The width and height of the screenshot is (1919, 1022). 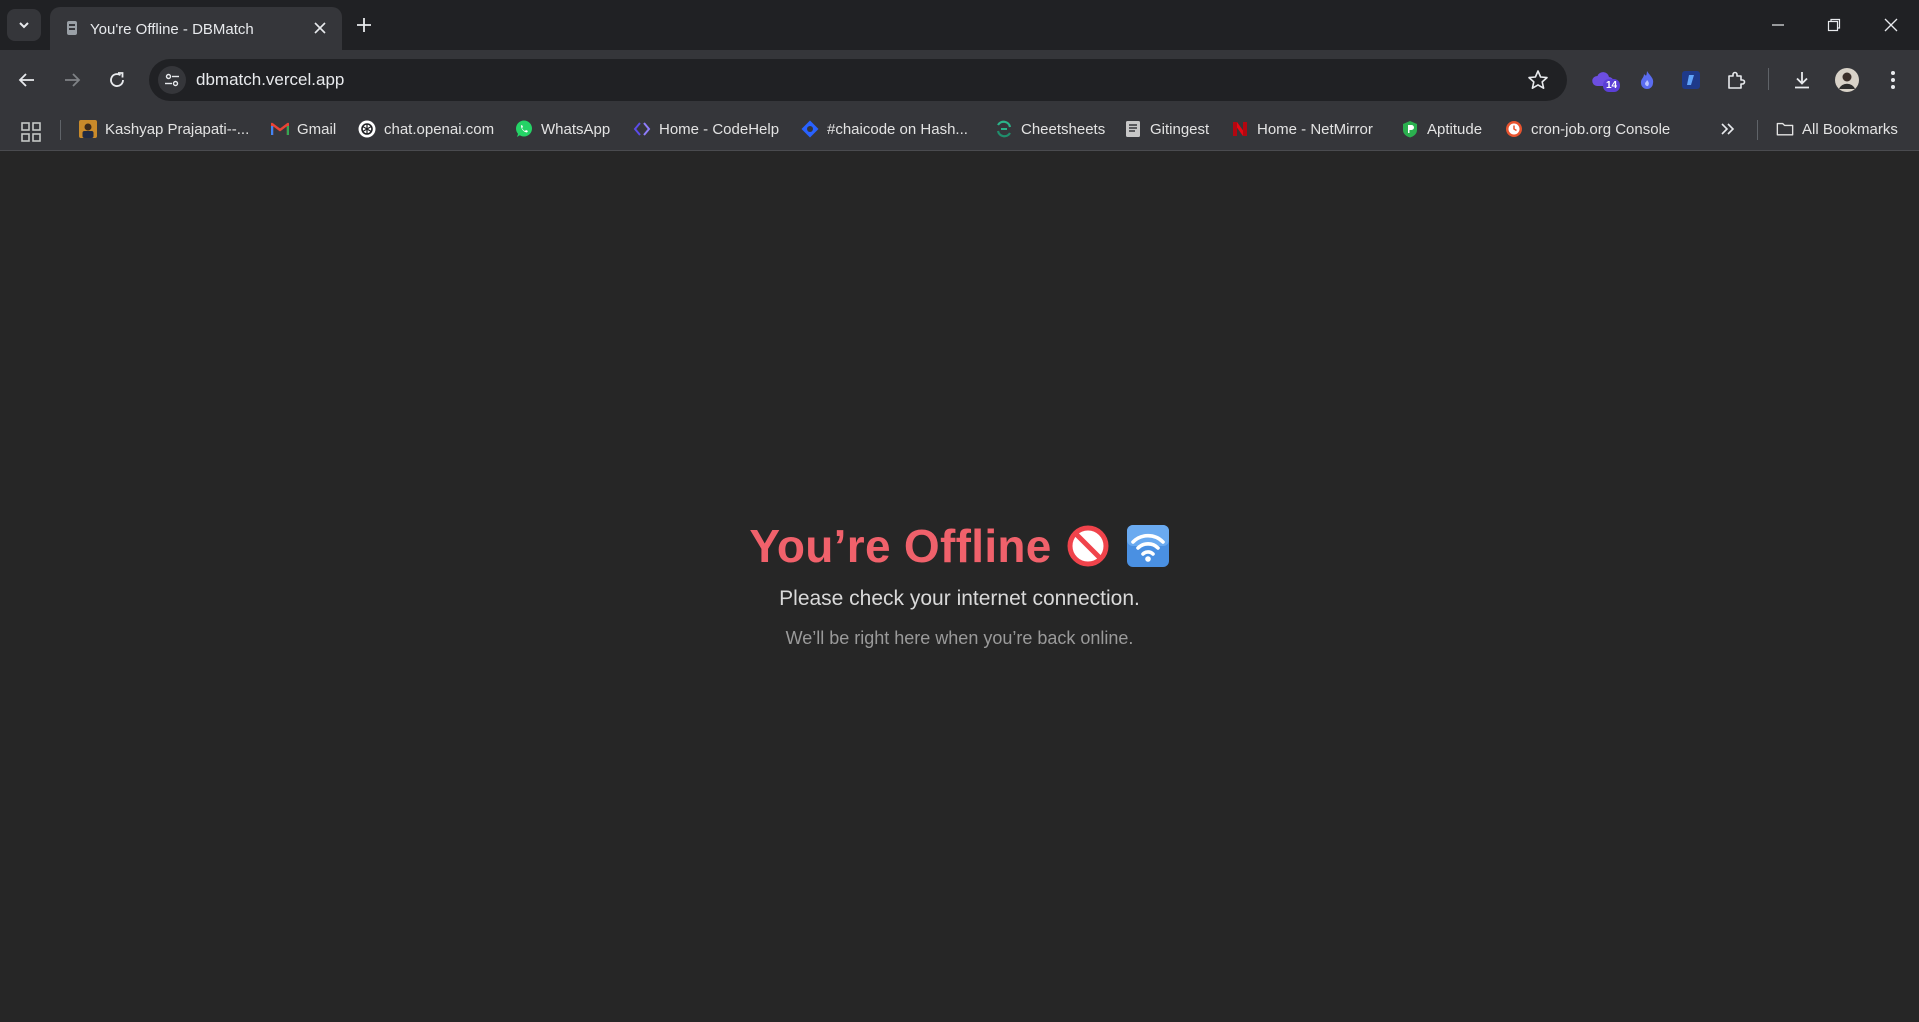 I want to click on flame-icon, so click(x=1647, y=80).